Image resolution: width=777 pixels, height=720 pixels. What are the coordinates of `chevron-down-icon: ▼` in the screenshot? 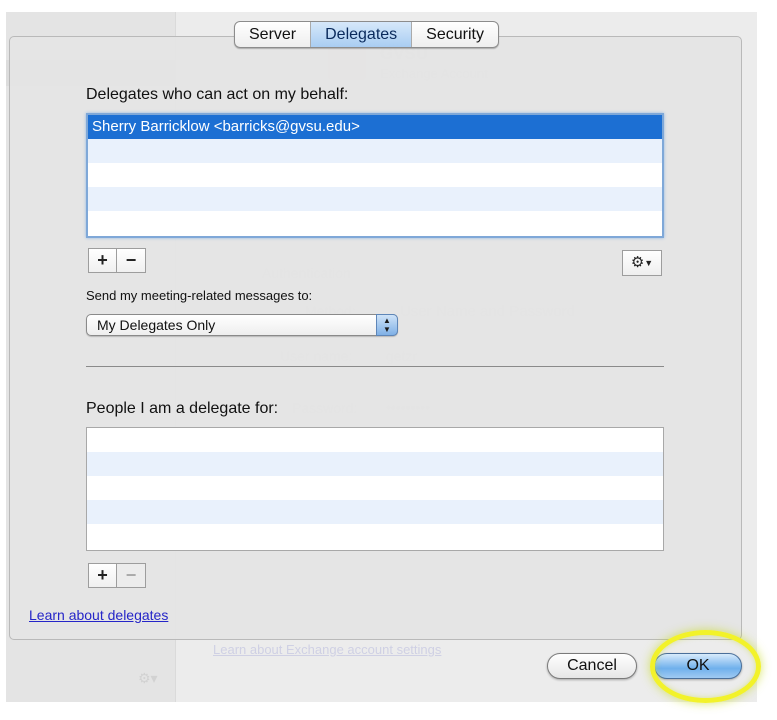 It's located at (649, 263).